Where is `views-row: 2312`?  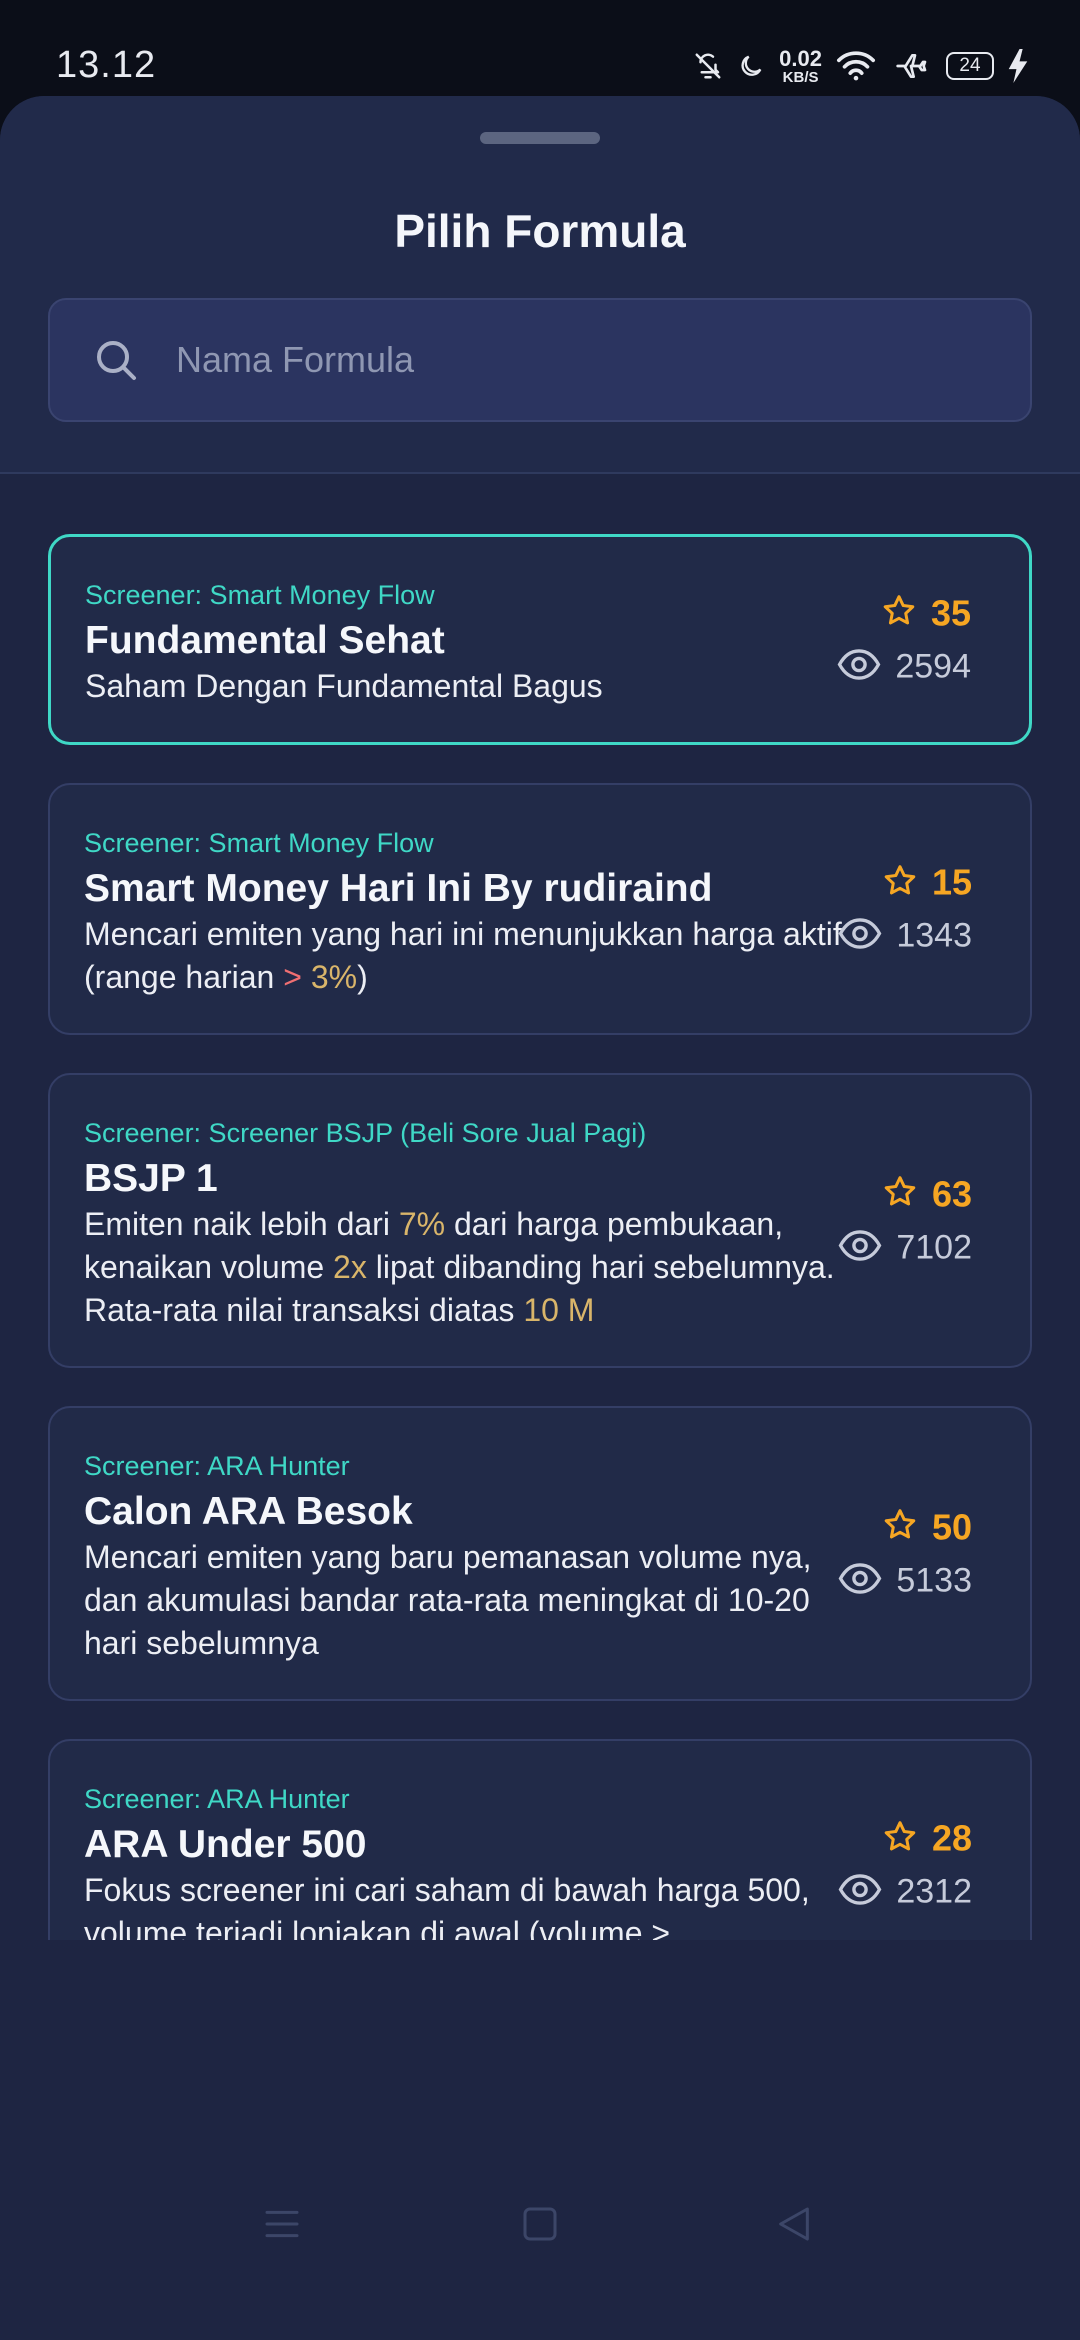 views-row: 2312 is located at coordinates (905, 1892).